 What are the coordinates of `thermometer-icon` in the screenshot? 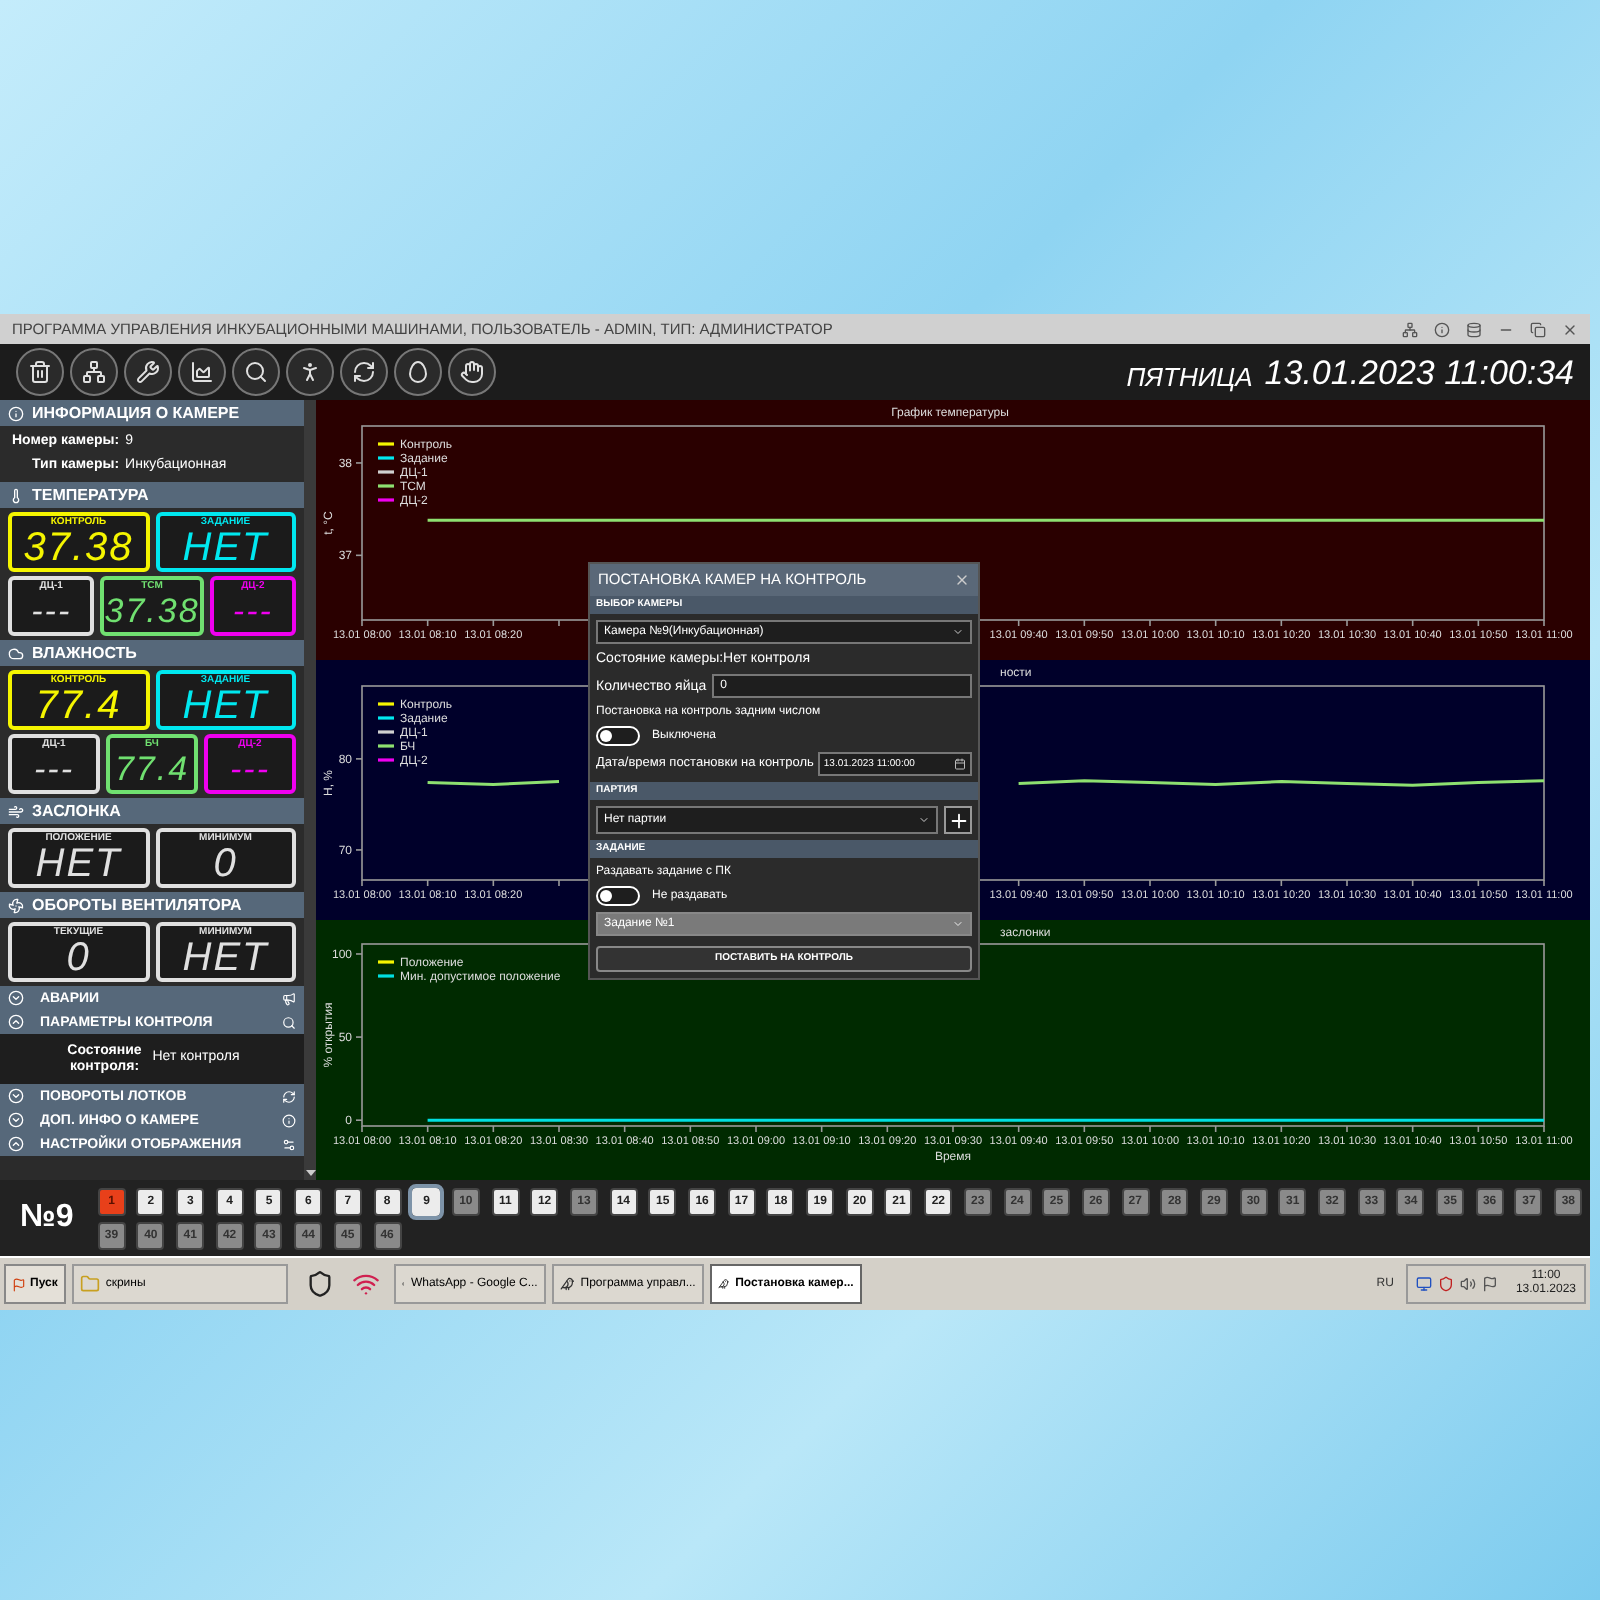 It's located at (16, 495).